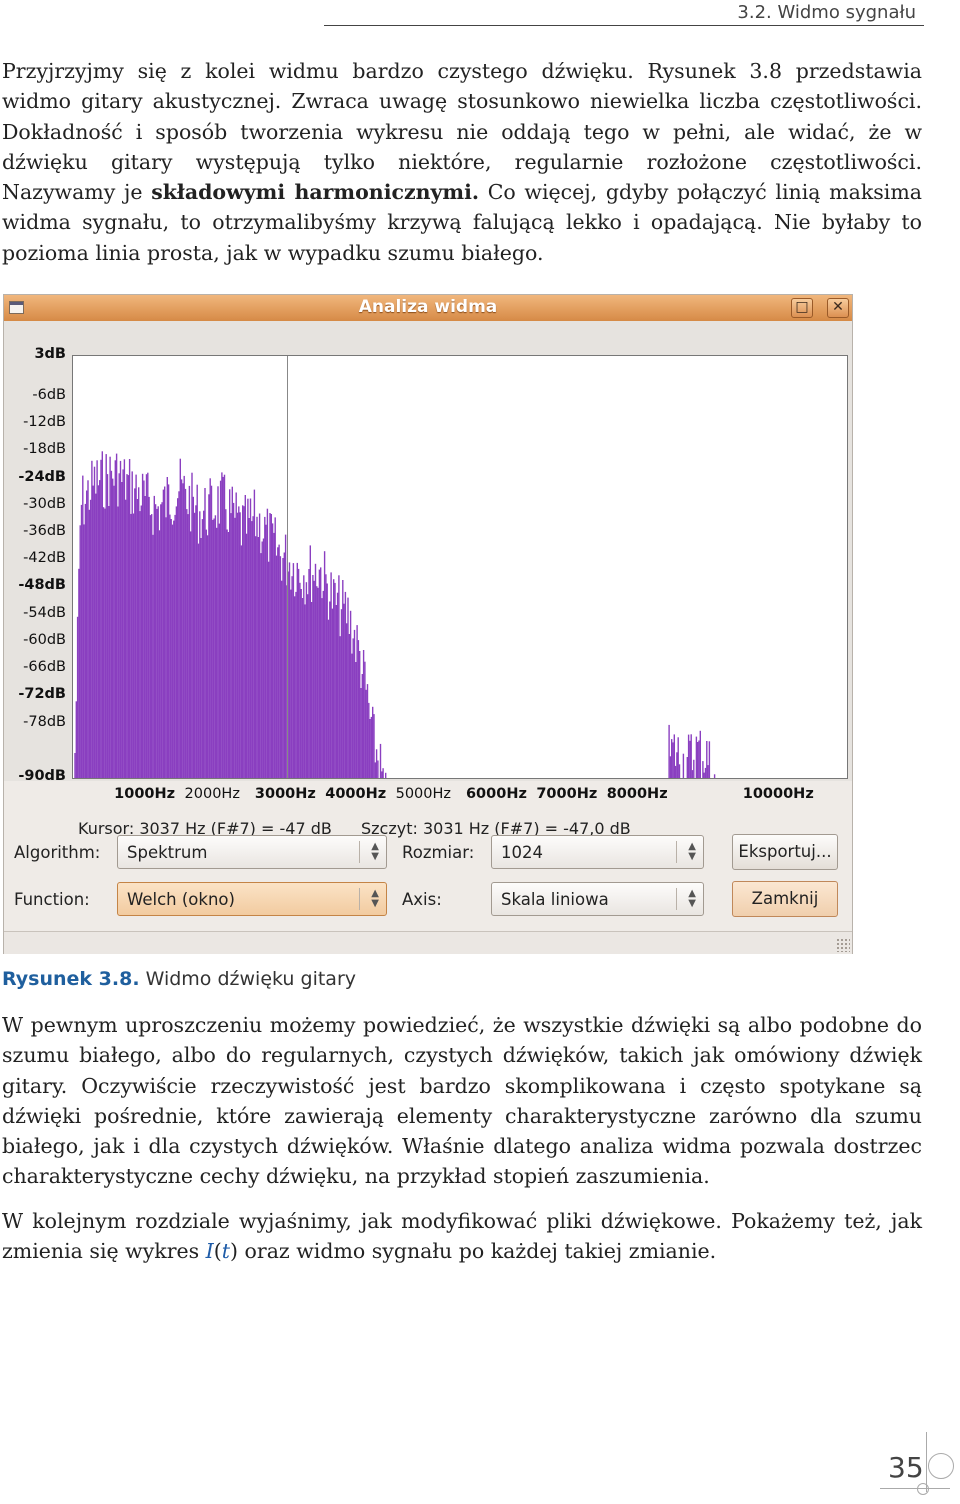  Describe the element at coordinates (692, 898) in the screenshot. I see `combo-arrows-icon: ▲ ▼` at that location.